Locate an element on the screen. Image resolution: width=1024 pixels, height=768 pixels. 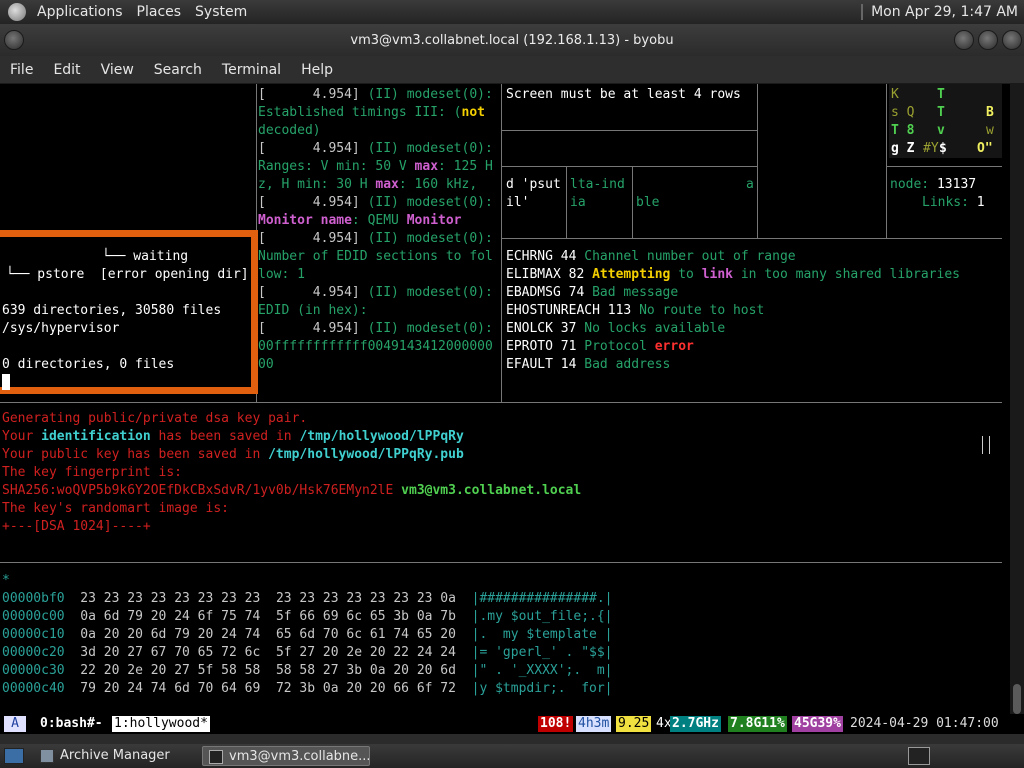
window-menu-button is located at coordinates (14, 40).